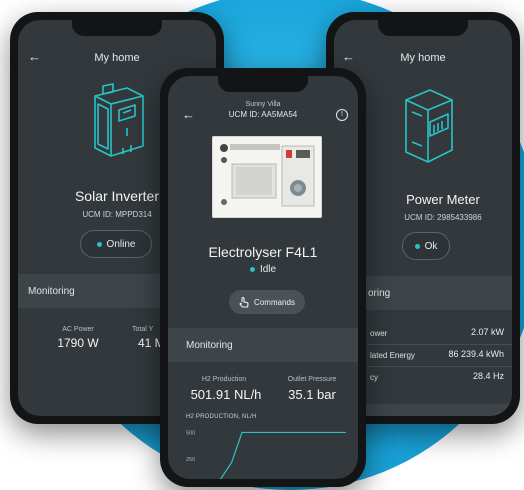 Image resolution: width=524 pixels, height=490 pixels. Describe the element at coordinates (312, 379) in the screenshot. I see `metric-label: Outlet Pressure` at that location.